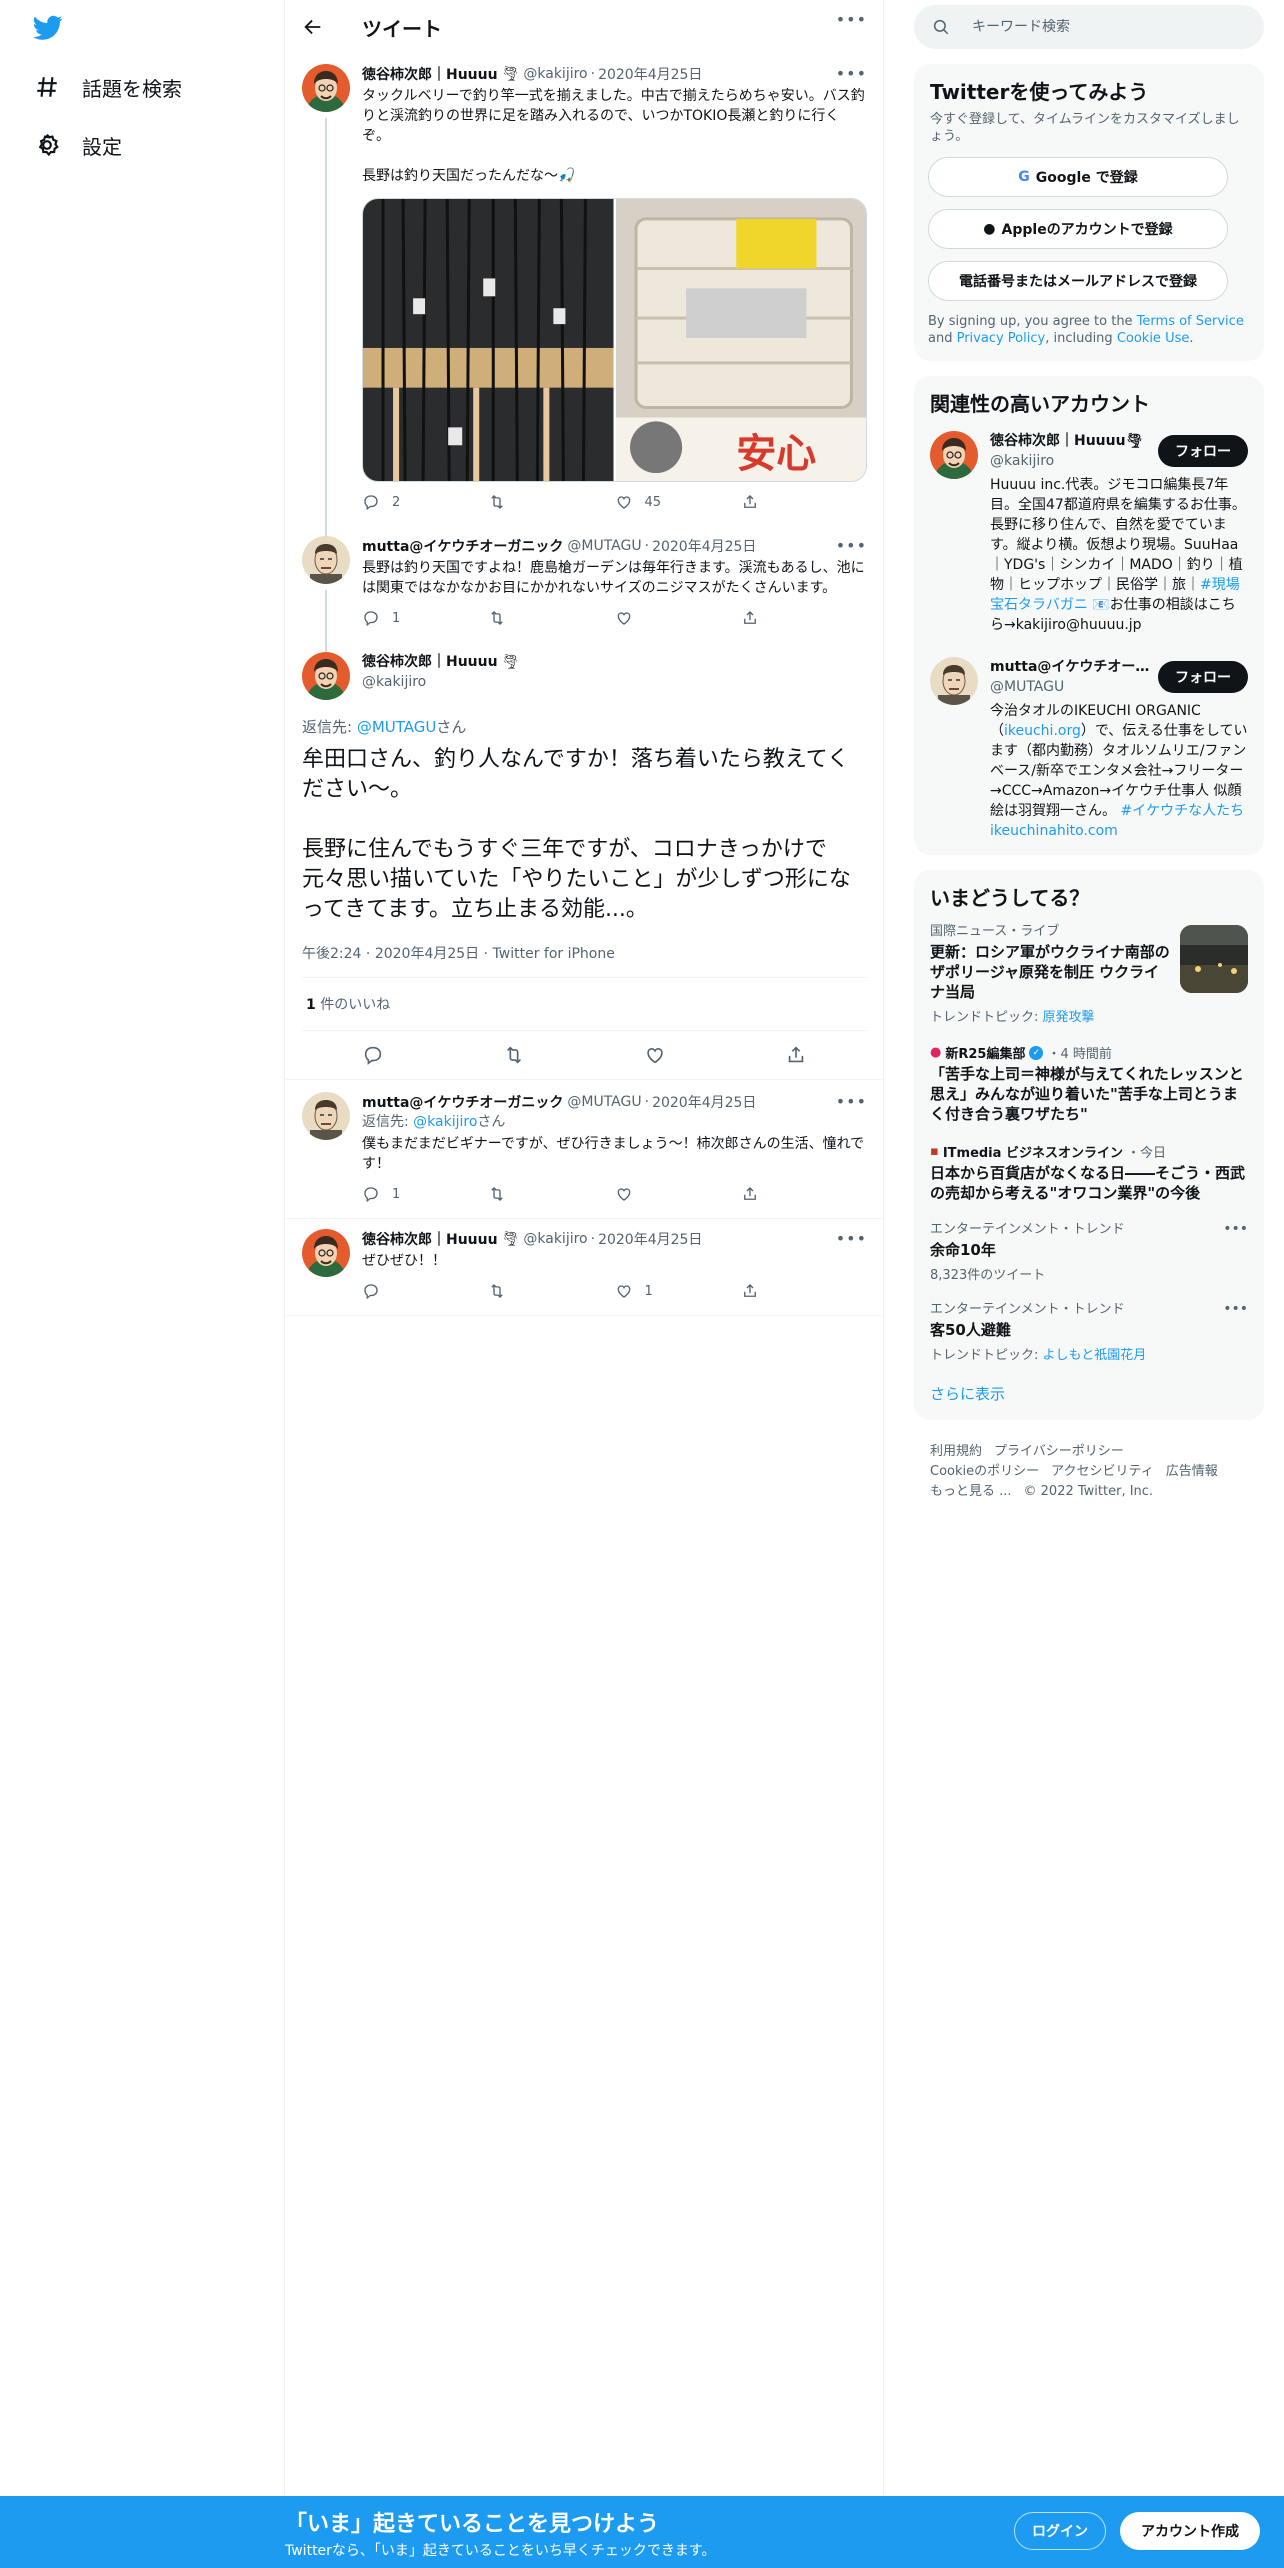  What do you see at coordinates (373, 1055) in the screenshot?
I see `reply-icon` at bounding box center [373, 1055].